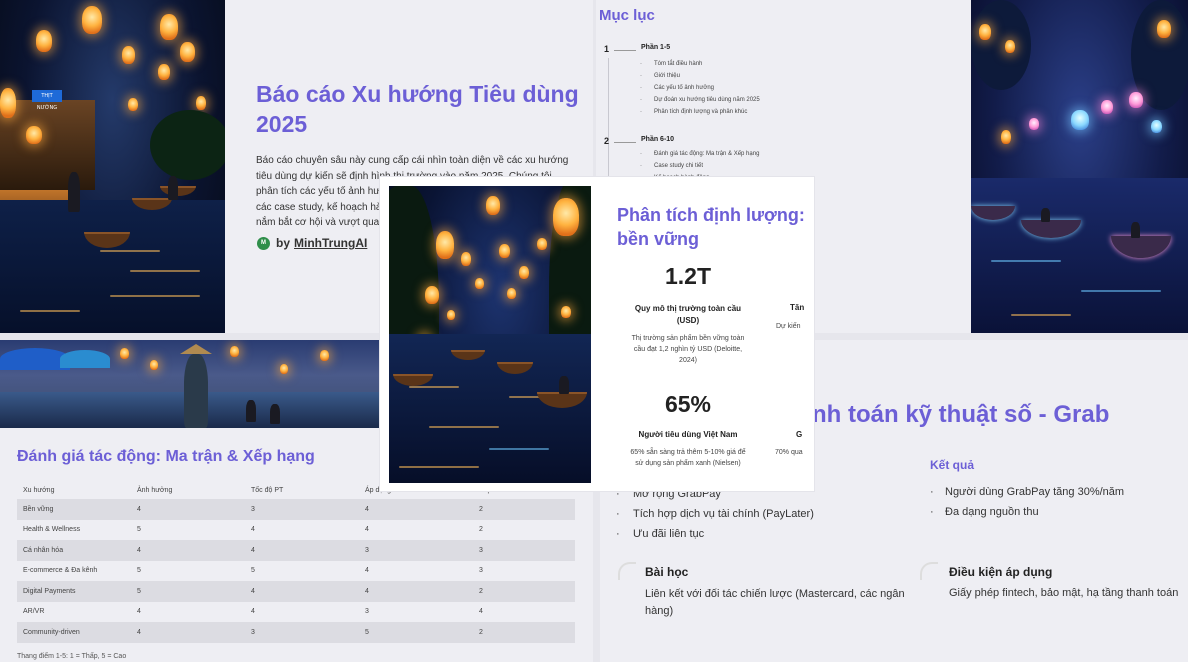  What do you see at coordinates (51, 632) in the screenshot?
I see `table-cell: Community-driven` at bounding box center [51, 632].